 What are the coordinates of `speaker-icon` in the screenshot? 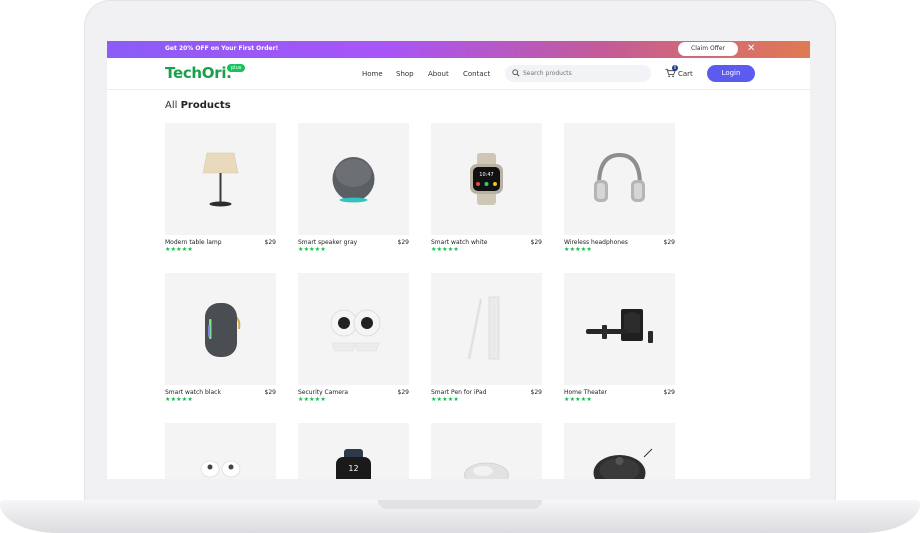 It's located at (353, 180).